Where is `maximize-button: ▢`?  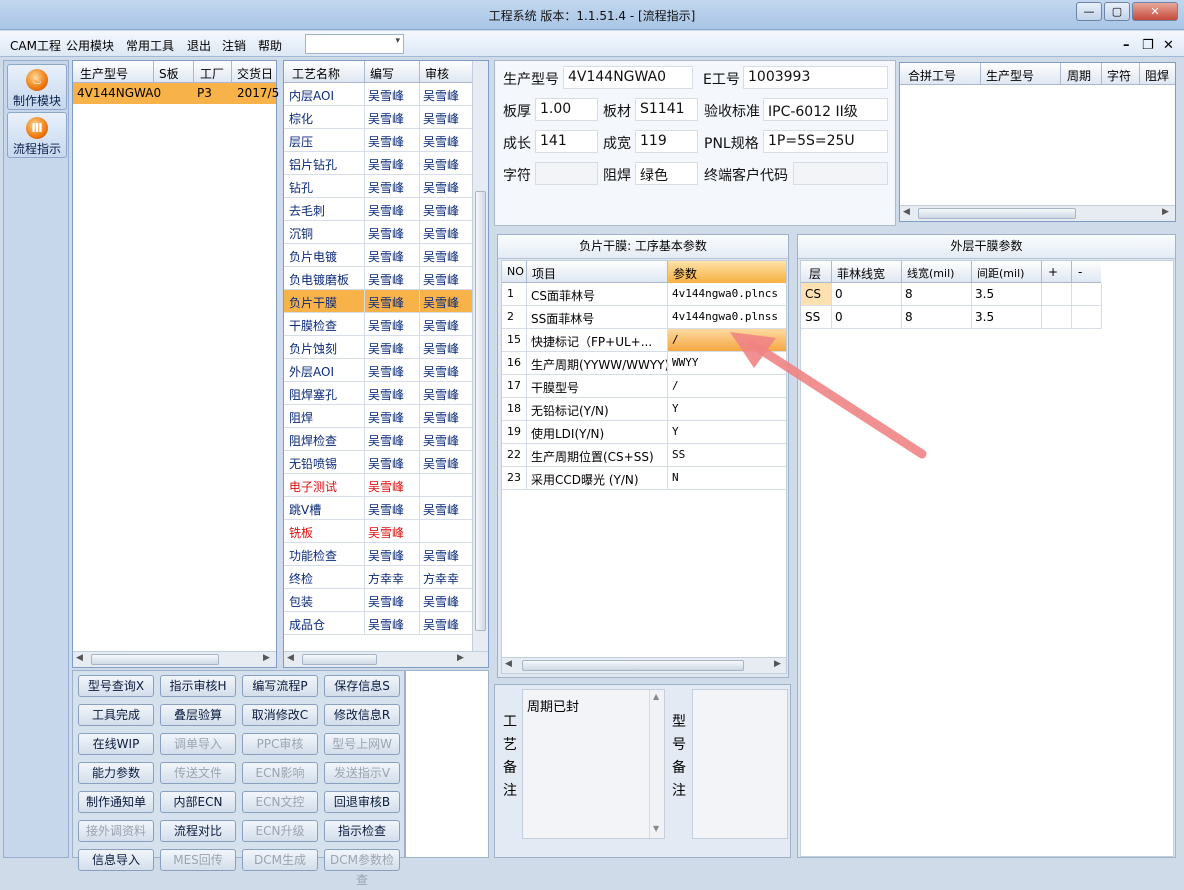
maximize-button: ▢ is located at coordinates (1117, 11).